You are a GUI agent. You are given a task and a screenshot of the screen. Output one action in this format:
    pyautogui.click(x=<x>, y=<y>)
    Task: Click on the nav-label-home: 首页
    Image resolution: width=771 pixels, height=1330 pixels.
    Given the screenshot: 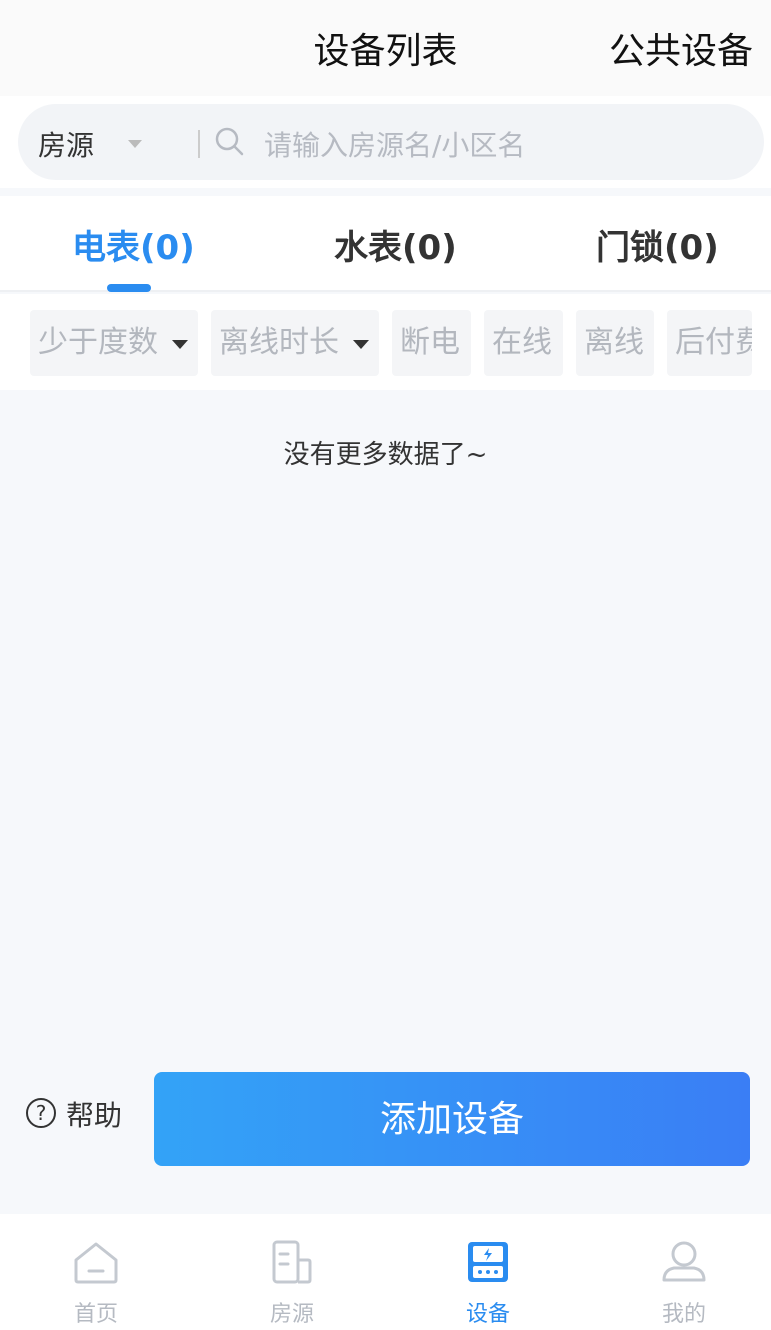 What is the action you would take?
    pyautogui.click(x=95, y=1314)
    